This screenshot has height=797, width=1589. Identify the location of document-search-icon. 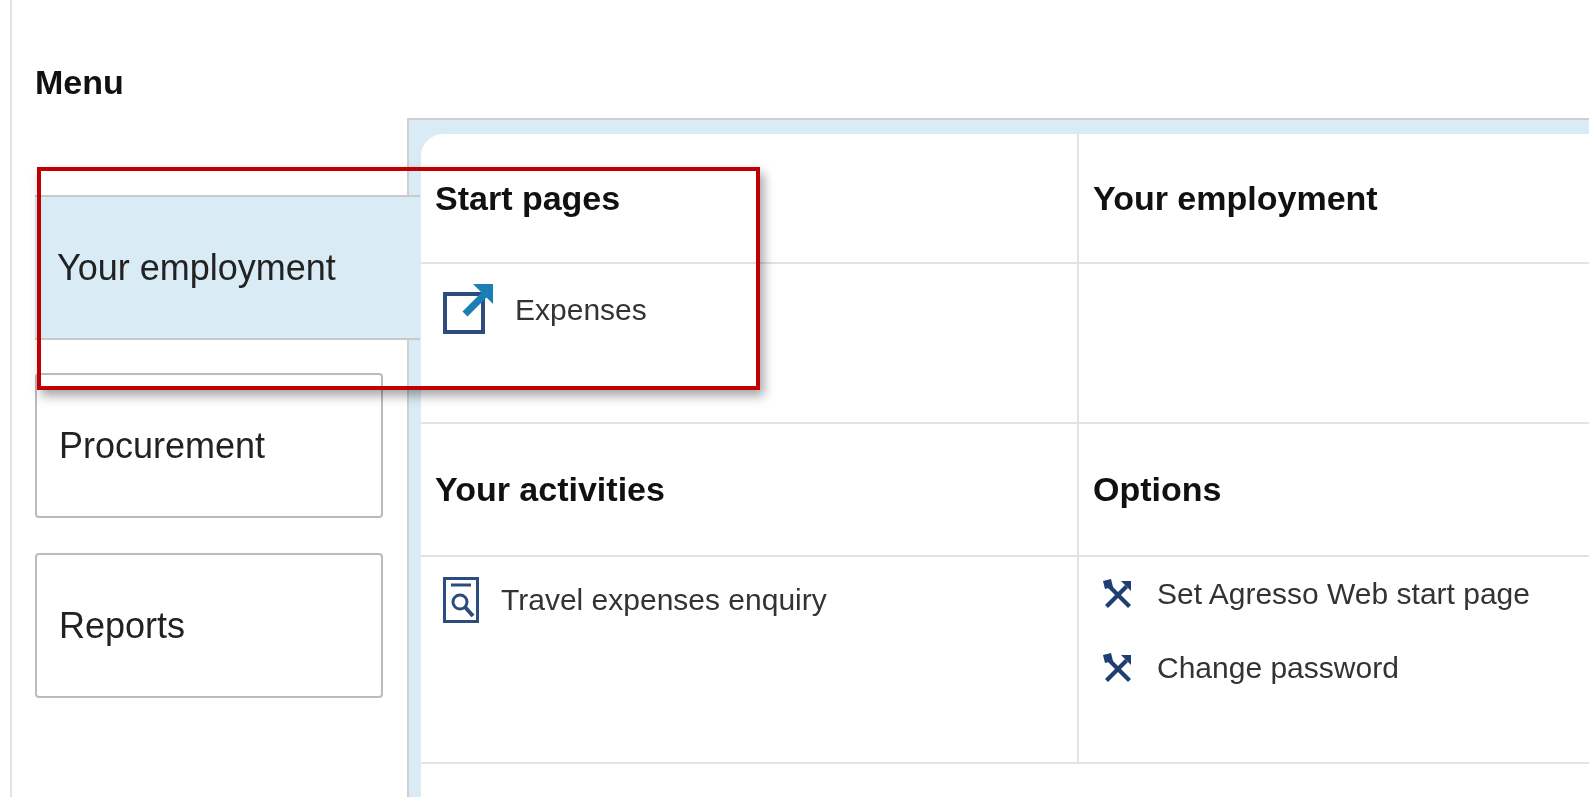
(461, 600).